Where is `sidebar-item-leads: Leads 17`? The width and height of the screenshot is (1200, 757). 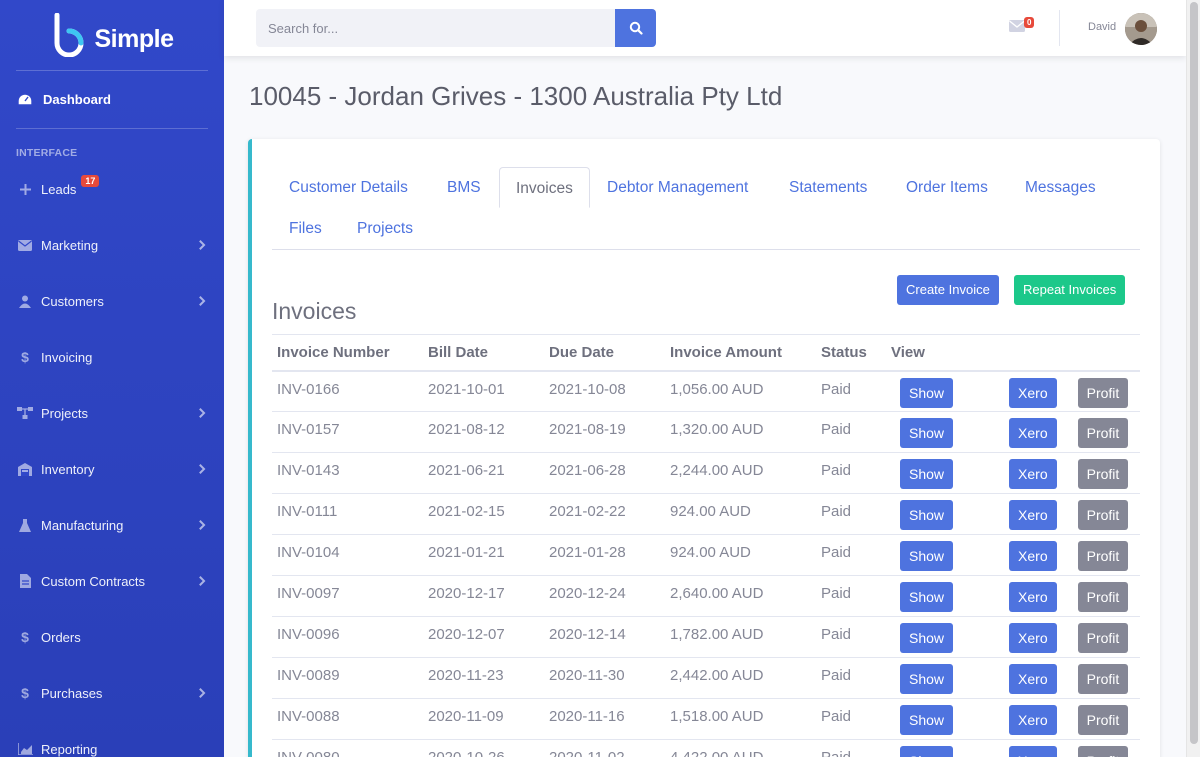 sidebar-item-leads: Leads 17 is located at coordinates (112, 189).